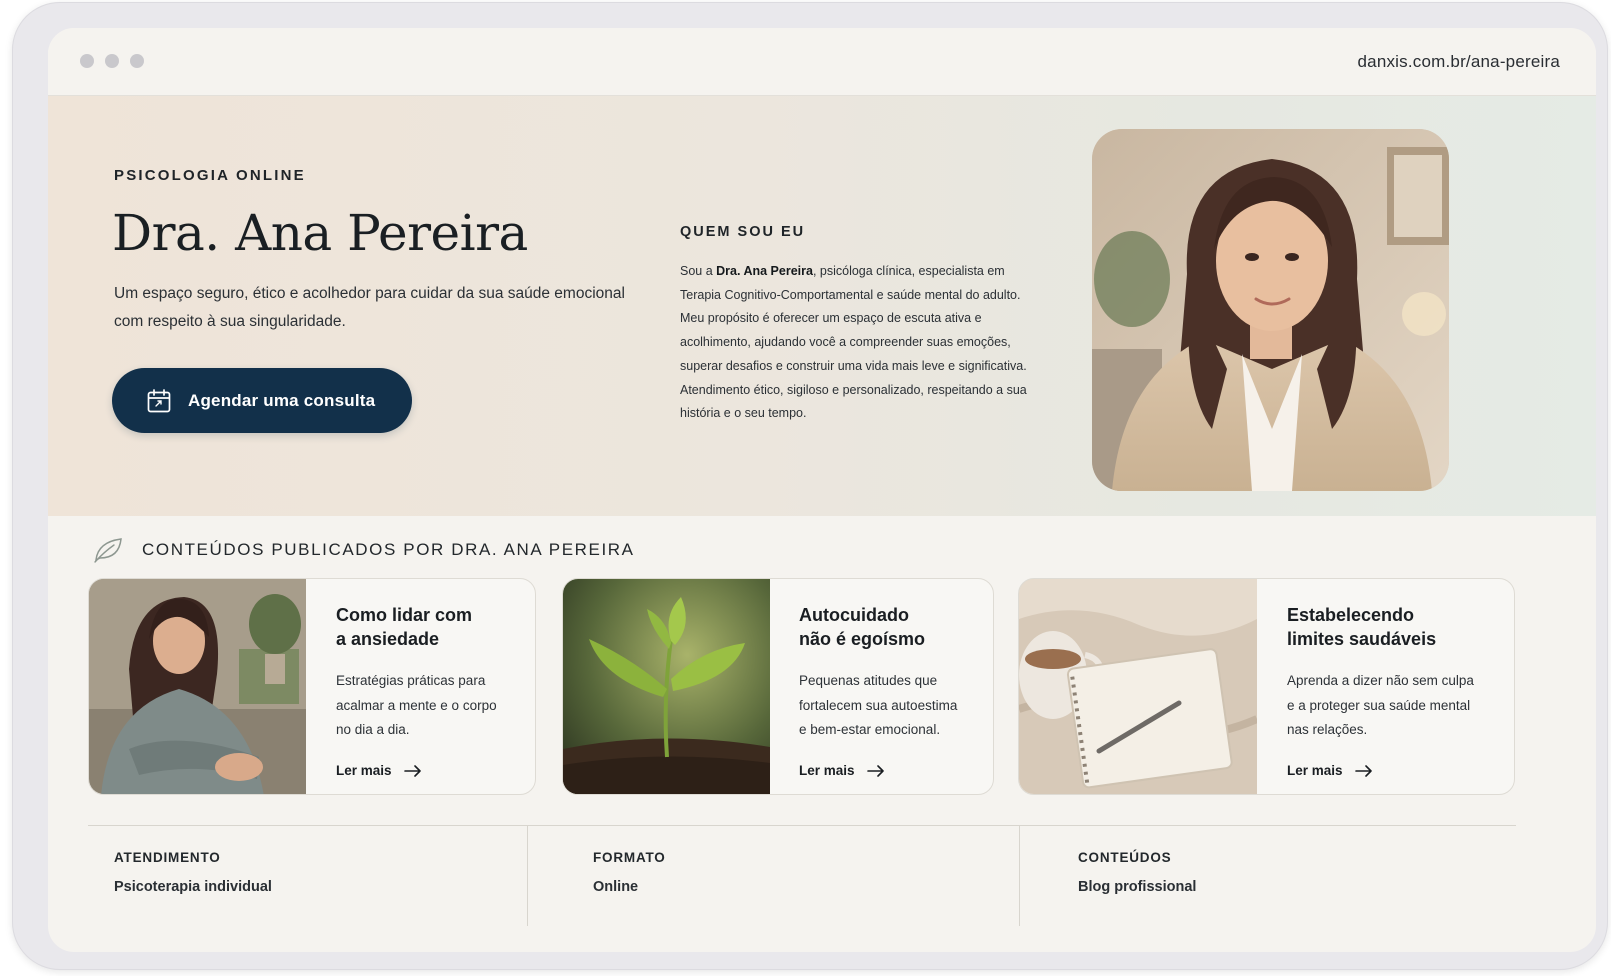 This screenshot has height=976, width=1611. What do you see at coordinates (698, 271) in the screenshot?
I see `about-intro-start: Sou a` at bounding box center [698, 271].